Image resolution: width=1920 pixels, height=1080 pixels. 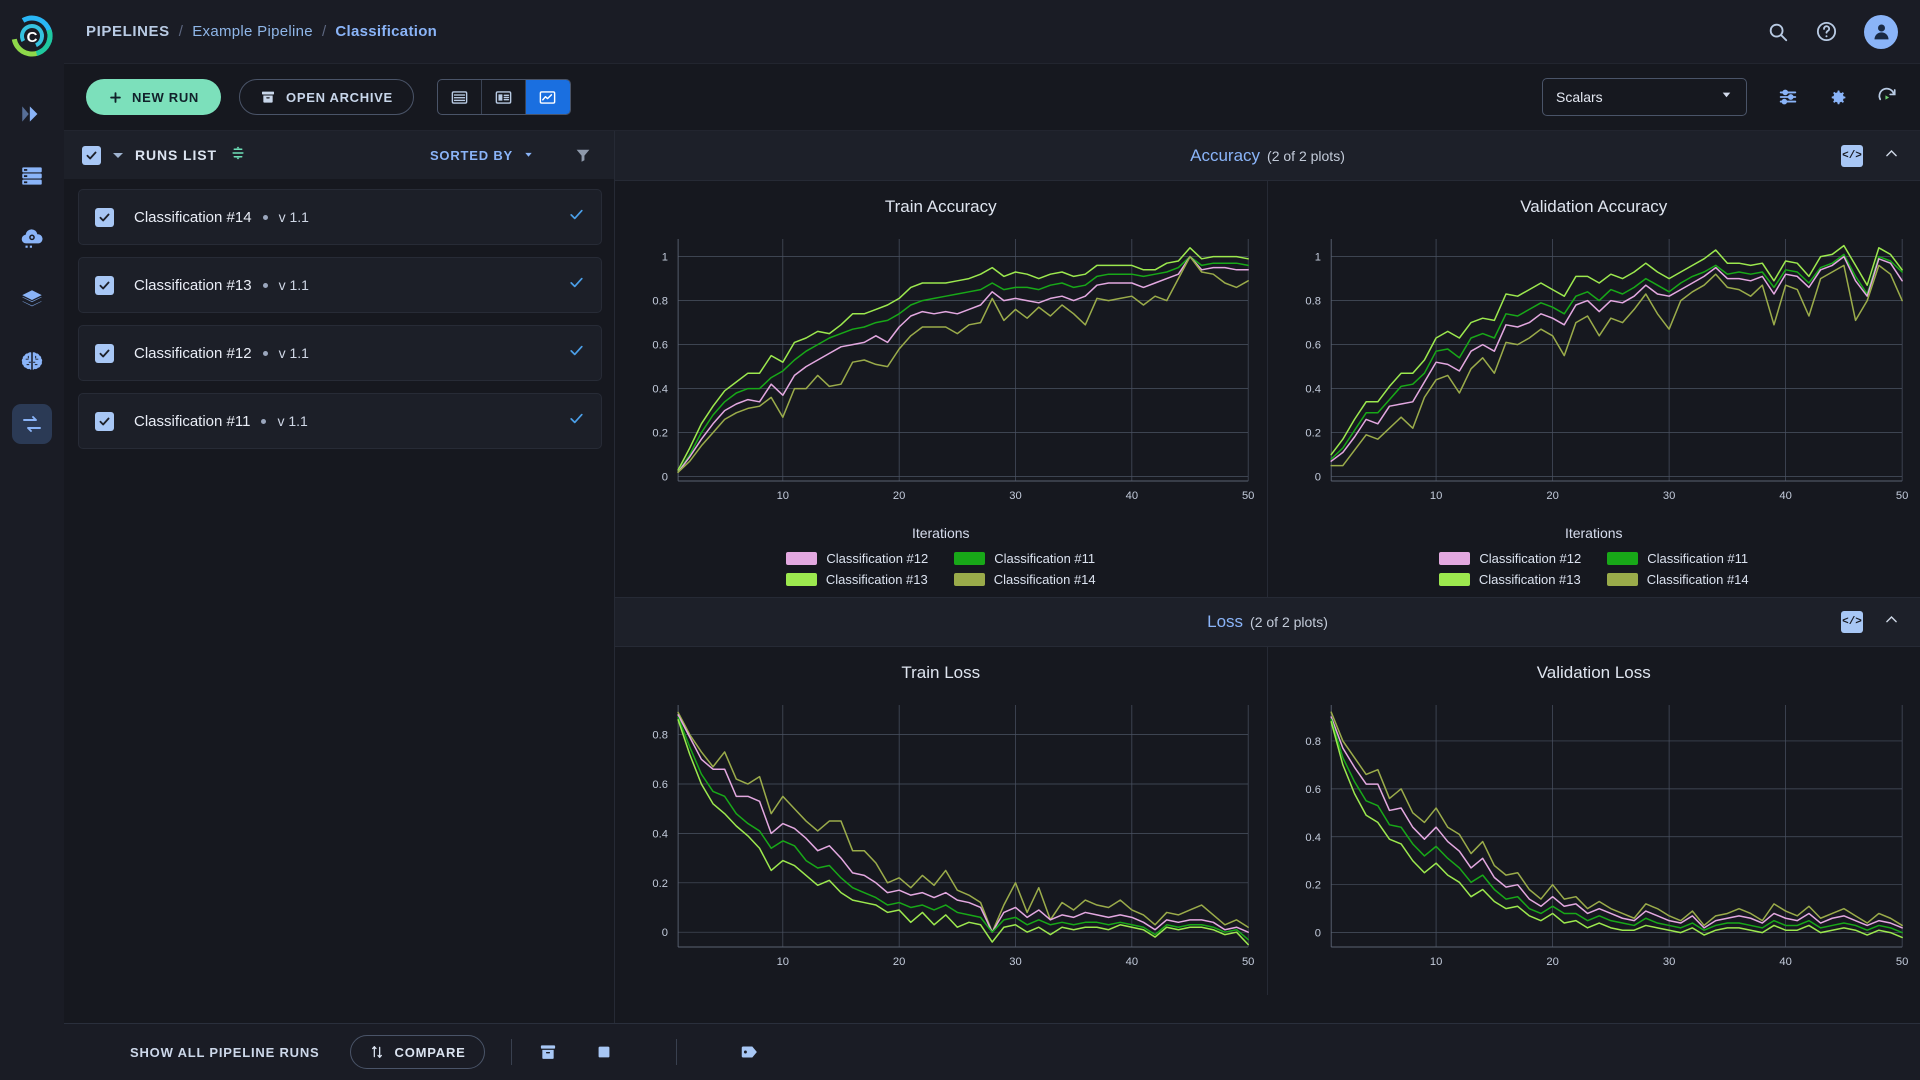 I want to click on compare-icon, so click(x=376, y=1052).